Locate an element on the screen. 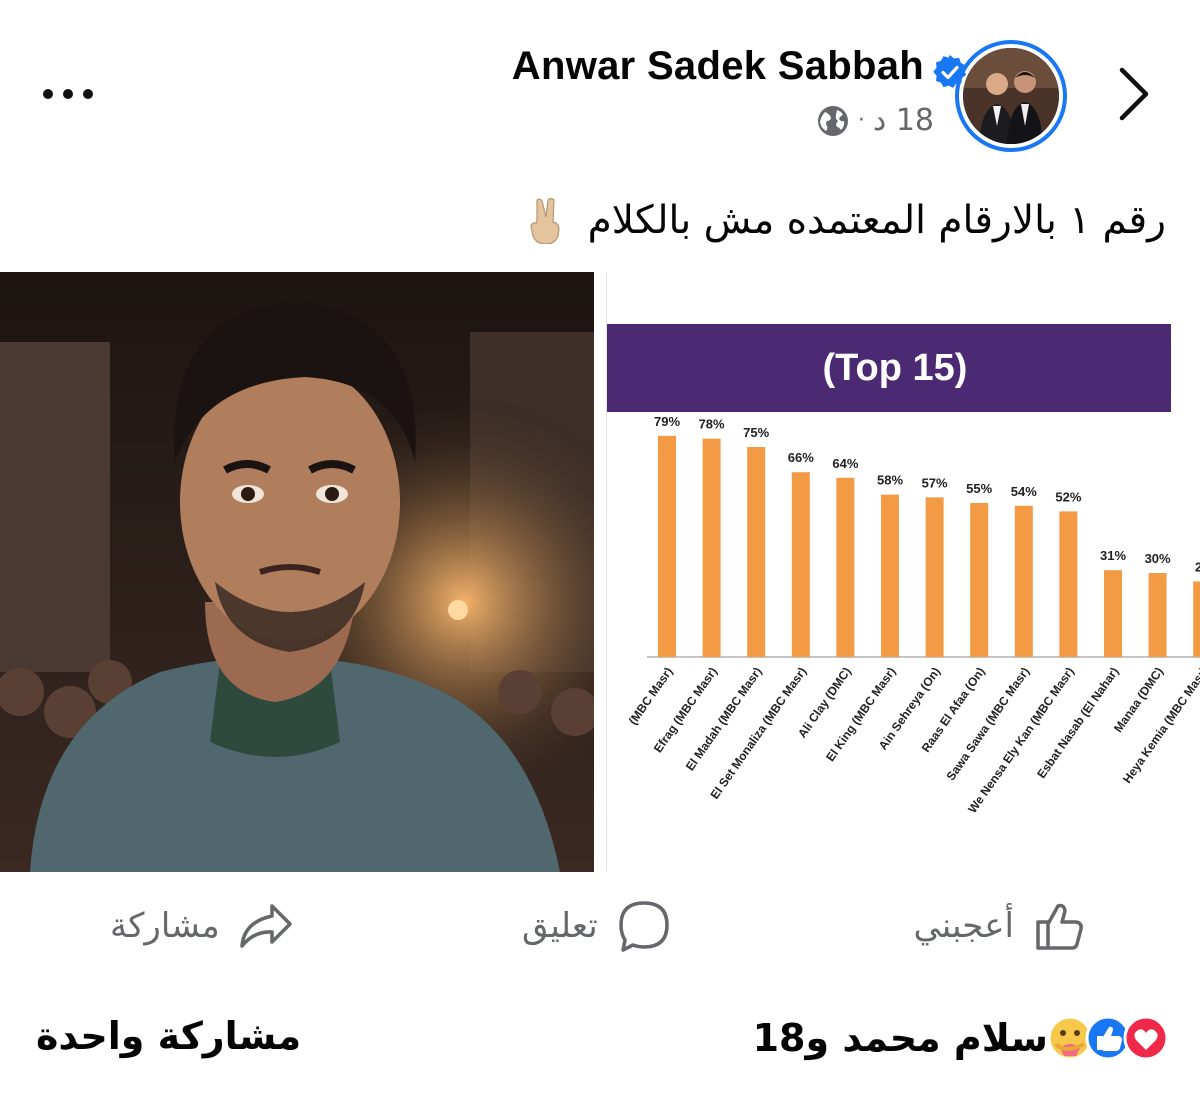 Image resolution: width=1200 pixels, height=1104 pixels. chart-category-label: Esbat Nasab (El Nahar) is located at coordinates (1077, 723).